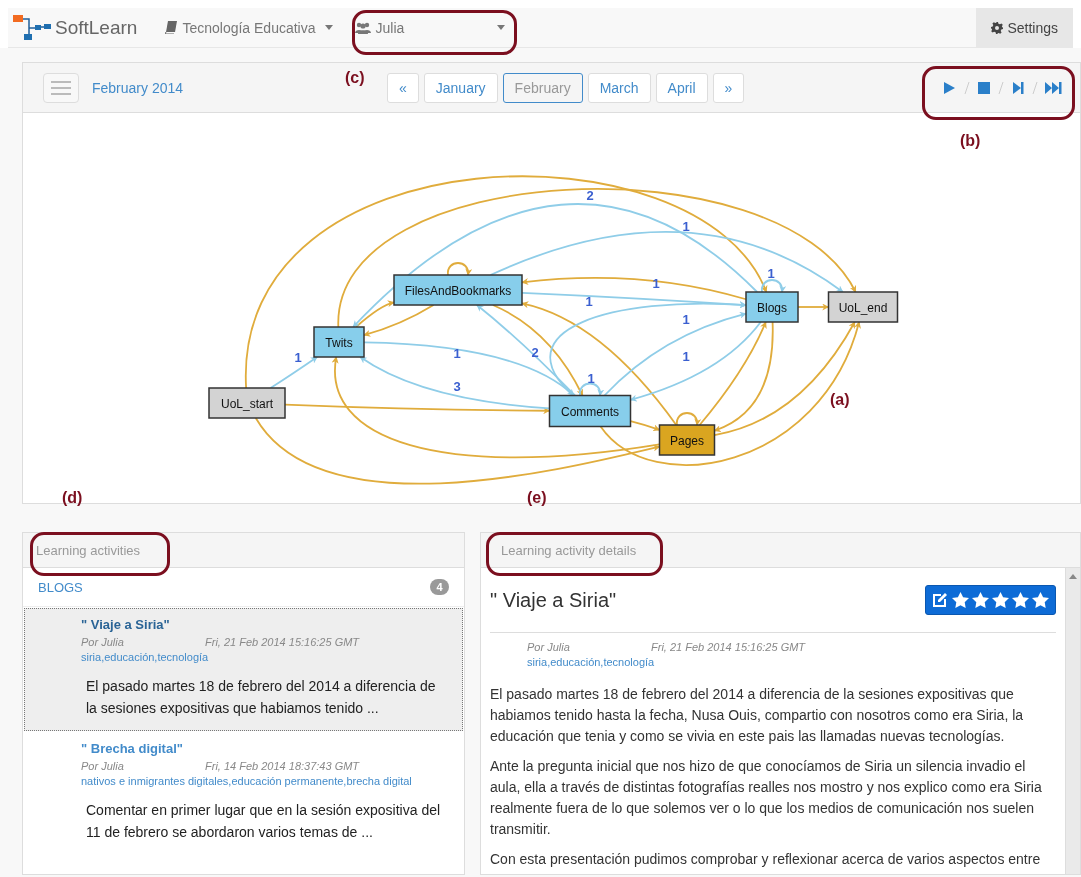 The height and width of the screenshot is (877, 1081). Describe the element at coordinates (1018, 87) in the screenshot. I see `skip-icon` at that location.